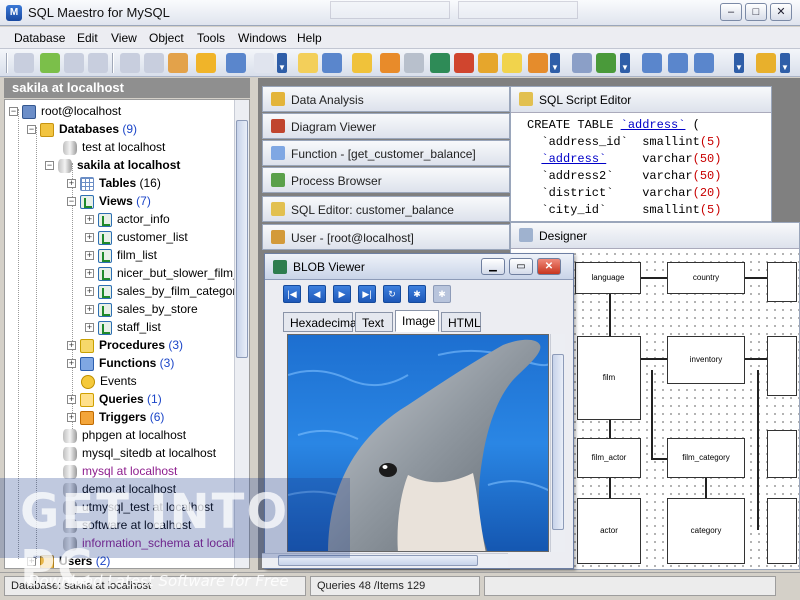 The image size is (800, 600). Describe the element at coordinates (124, 38) in the screenshot. I see `menu-view: View` at that location.